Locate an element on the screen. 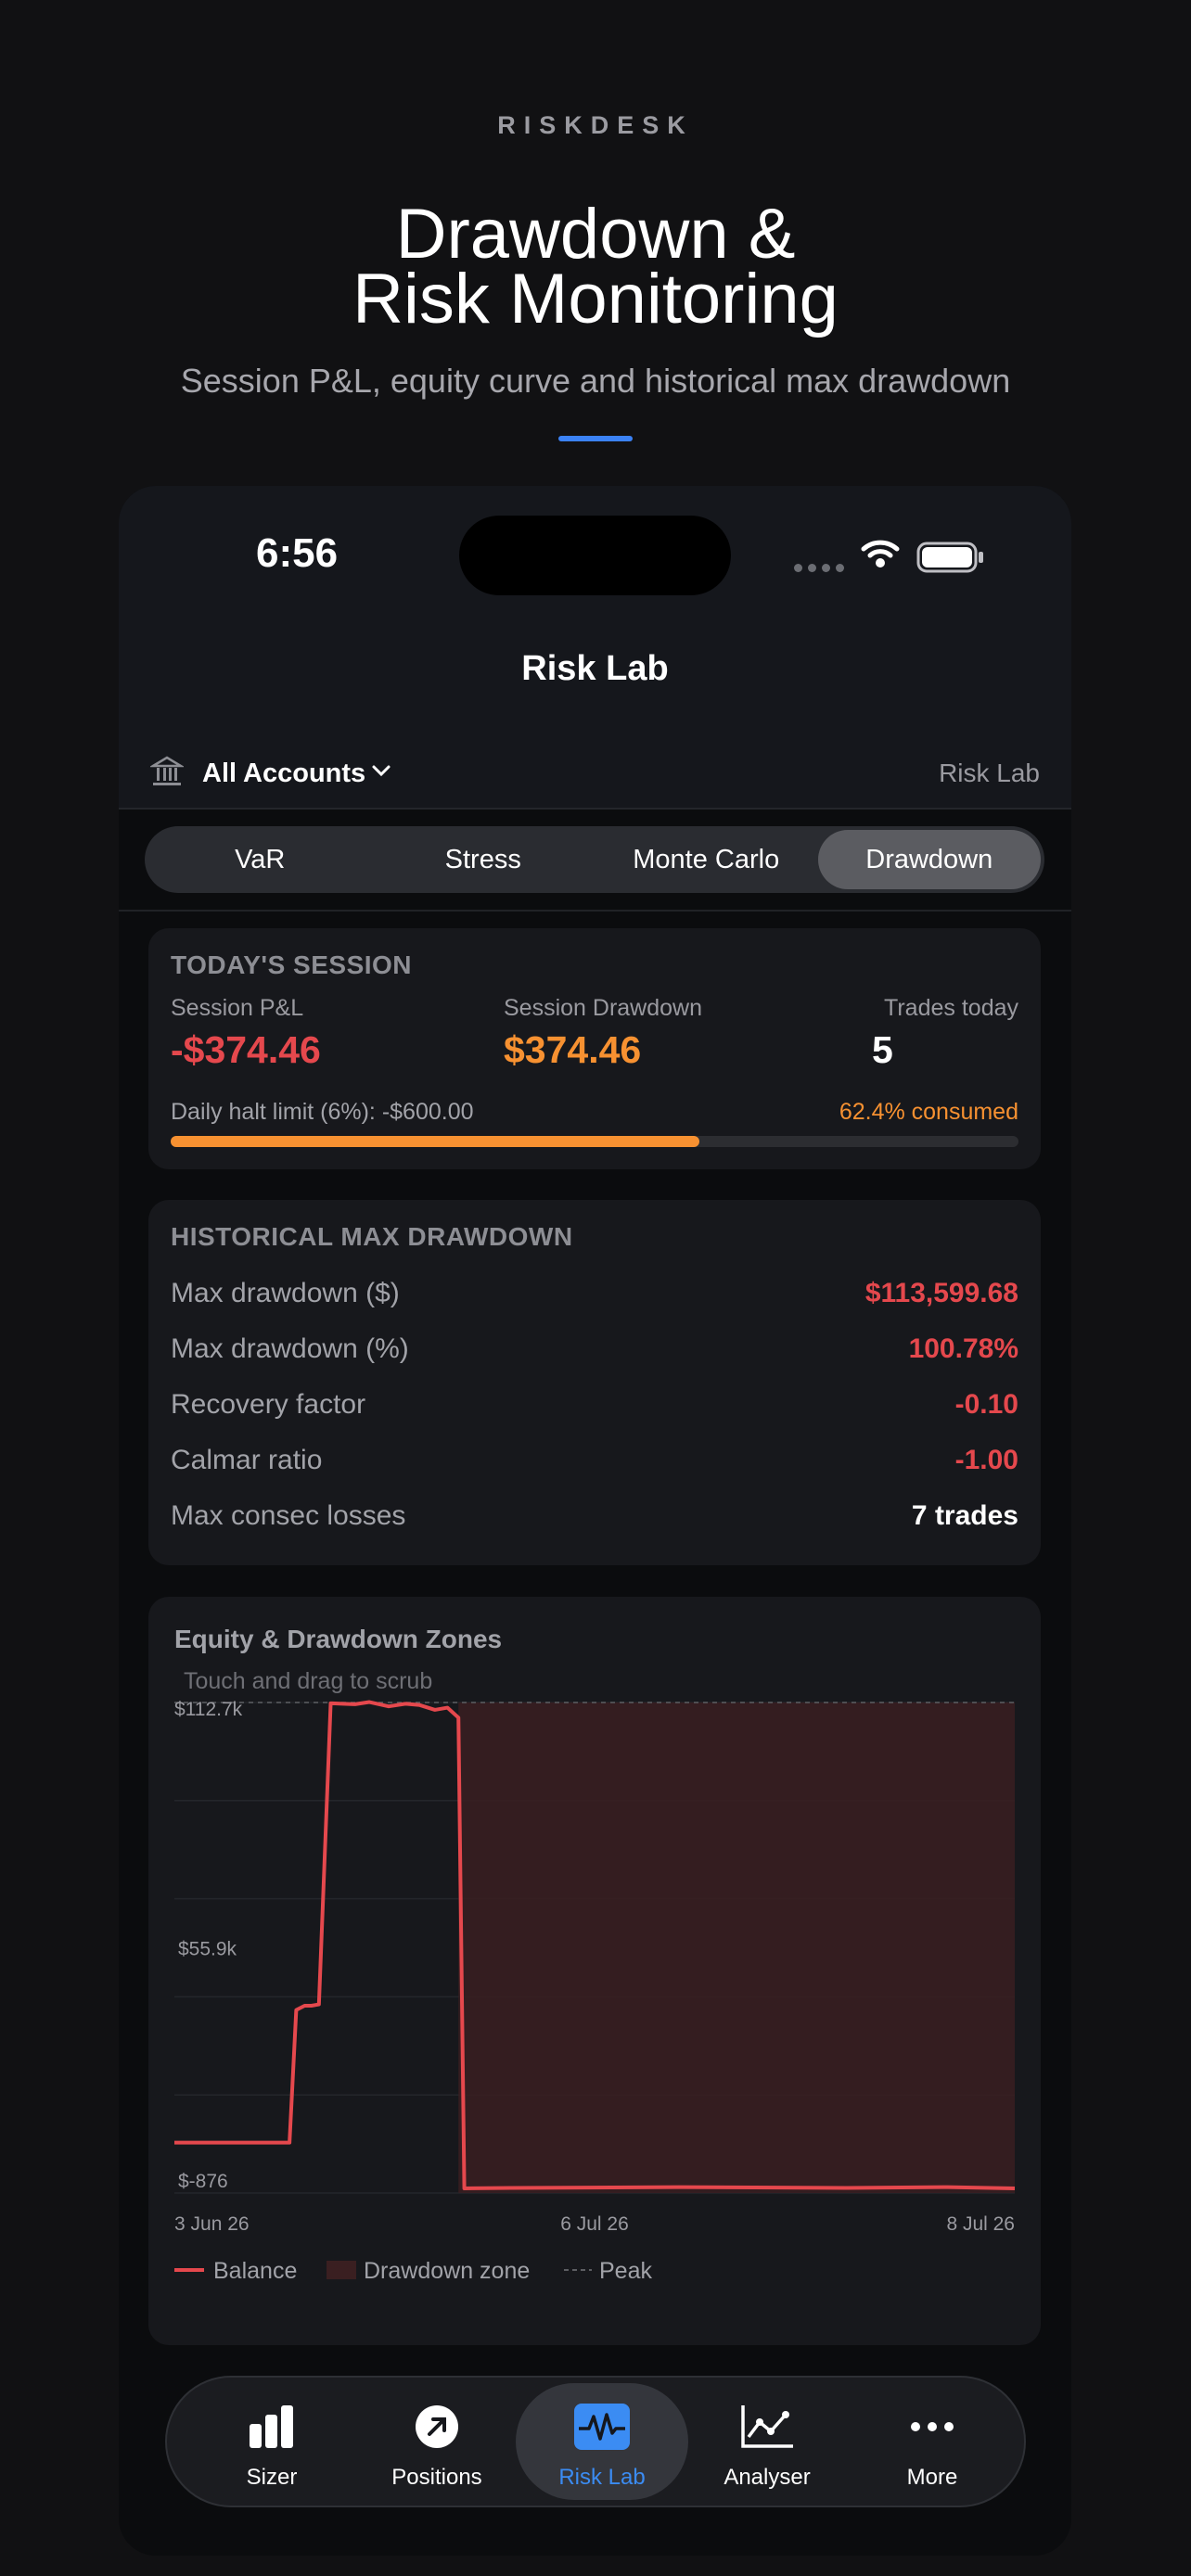 This screenshot has height=2576, width=1191. halt-progress-bar is located at coordinates (594, 1142).